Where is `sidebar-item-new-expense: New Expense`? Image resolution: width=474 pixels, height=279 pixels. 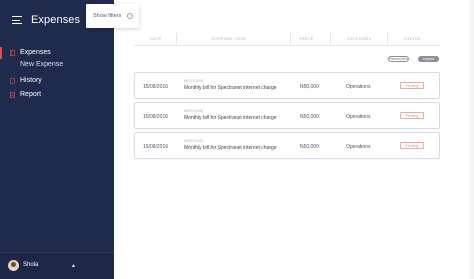
sidebar-item-new-expense: New Expense is located at coordinates (57, 66).